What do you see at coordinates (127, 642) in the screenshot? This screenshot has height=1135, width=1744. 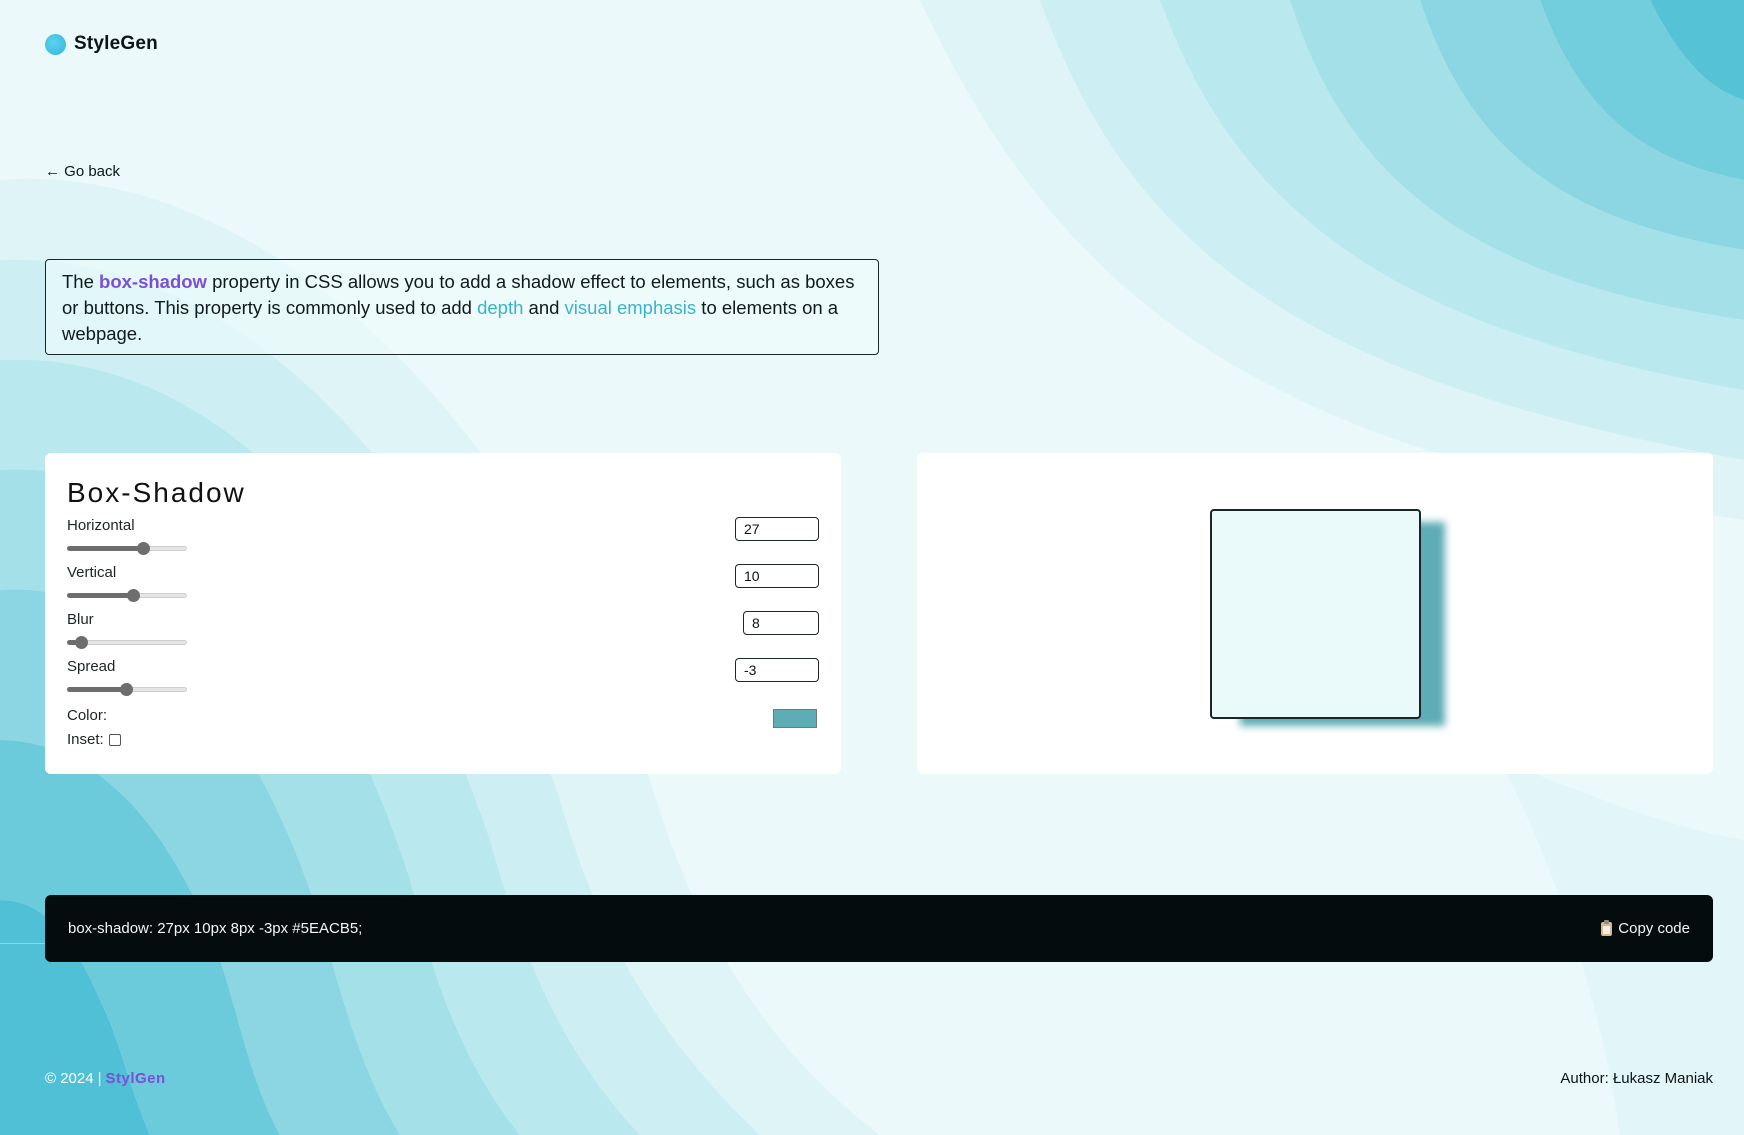 I see `blur-slider` at bounding box center [127, 642].